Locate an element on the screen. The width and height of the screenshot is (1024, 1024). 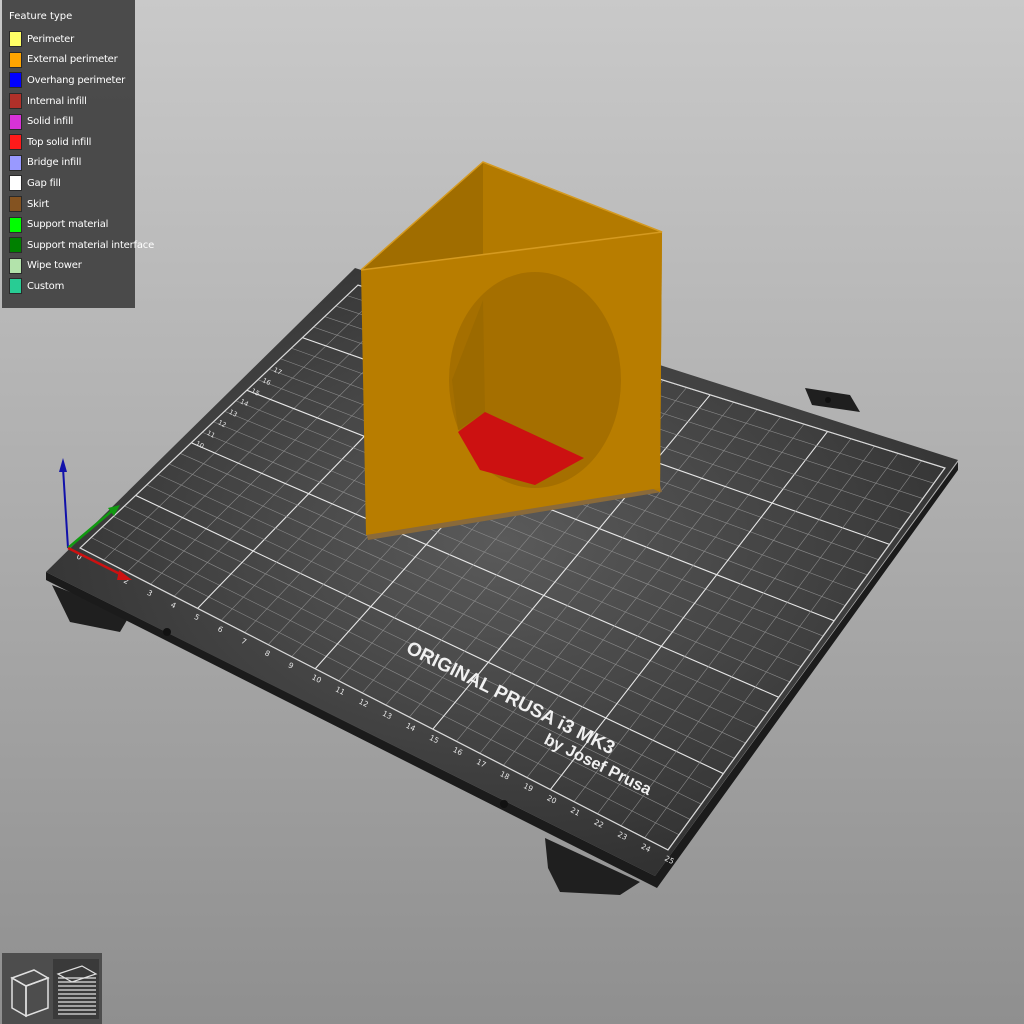
legend-item: Support material interface is located at coordinates (81, 245).